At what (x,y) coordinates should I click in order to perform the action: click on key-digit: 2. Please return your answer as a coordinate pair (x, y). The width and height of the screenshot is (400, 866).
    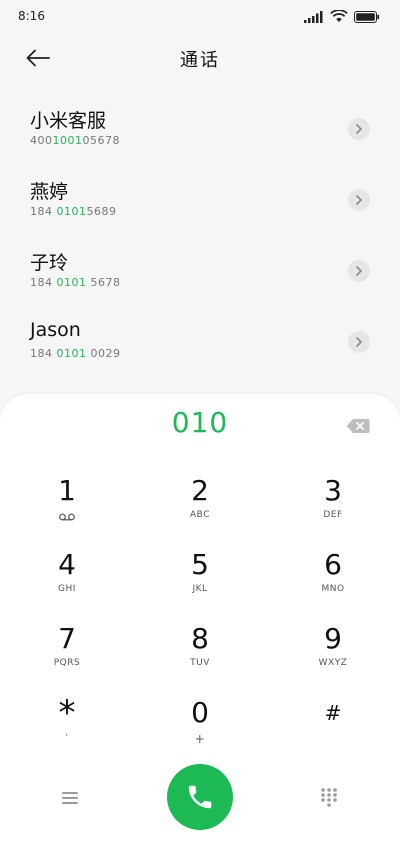
    Looking at the image, I should click on (200, 490).